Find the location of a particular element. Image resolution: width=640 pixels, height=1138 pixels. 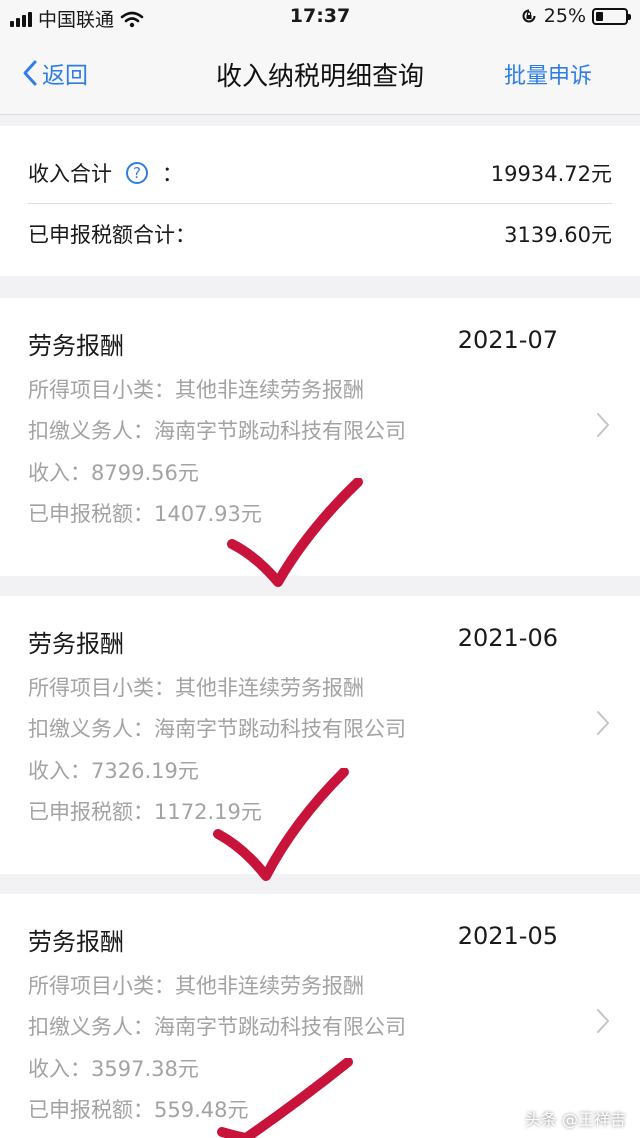

tax-total-value: 3139.60元 is located at coordinates (558, 235).